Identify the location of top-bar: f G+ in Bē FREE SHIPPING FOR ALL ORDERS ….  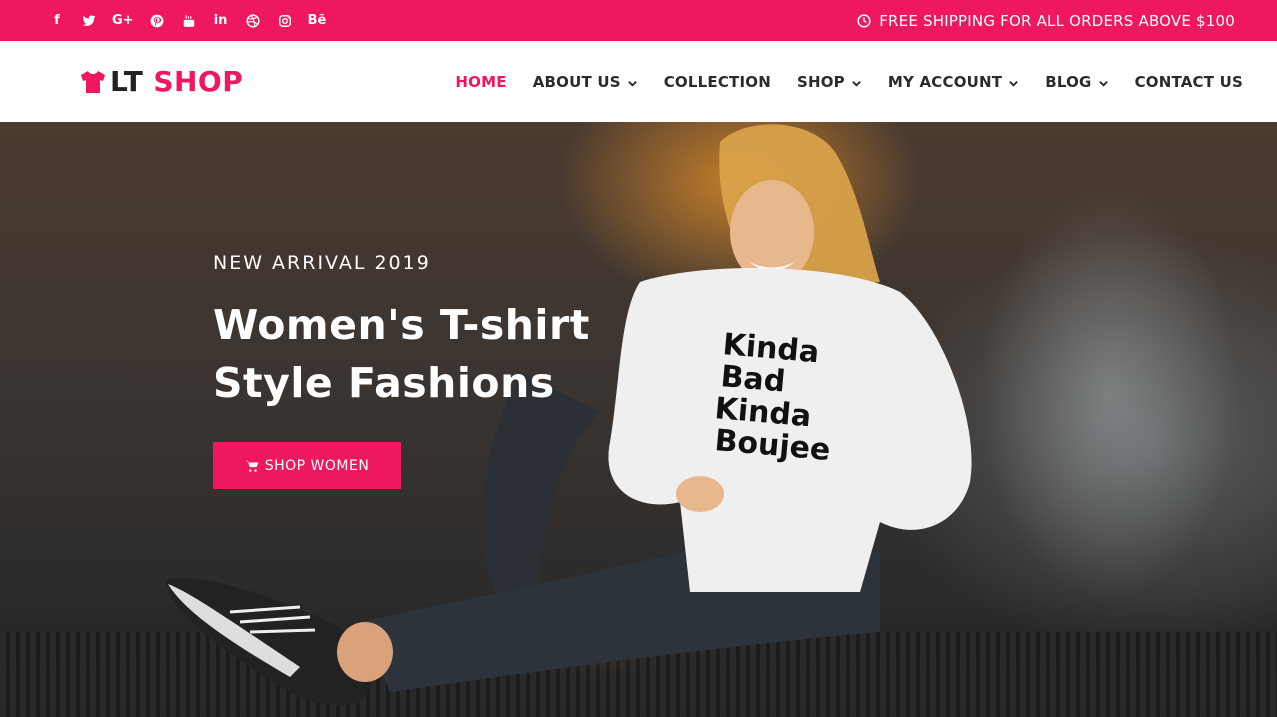
(638, 20).